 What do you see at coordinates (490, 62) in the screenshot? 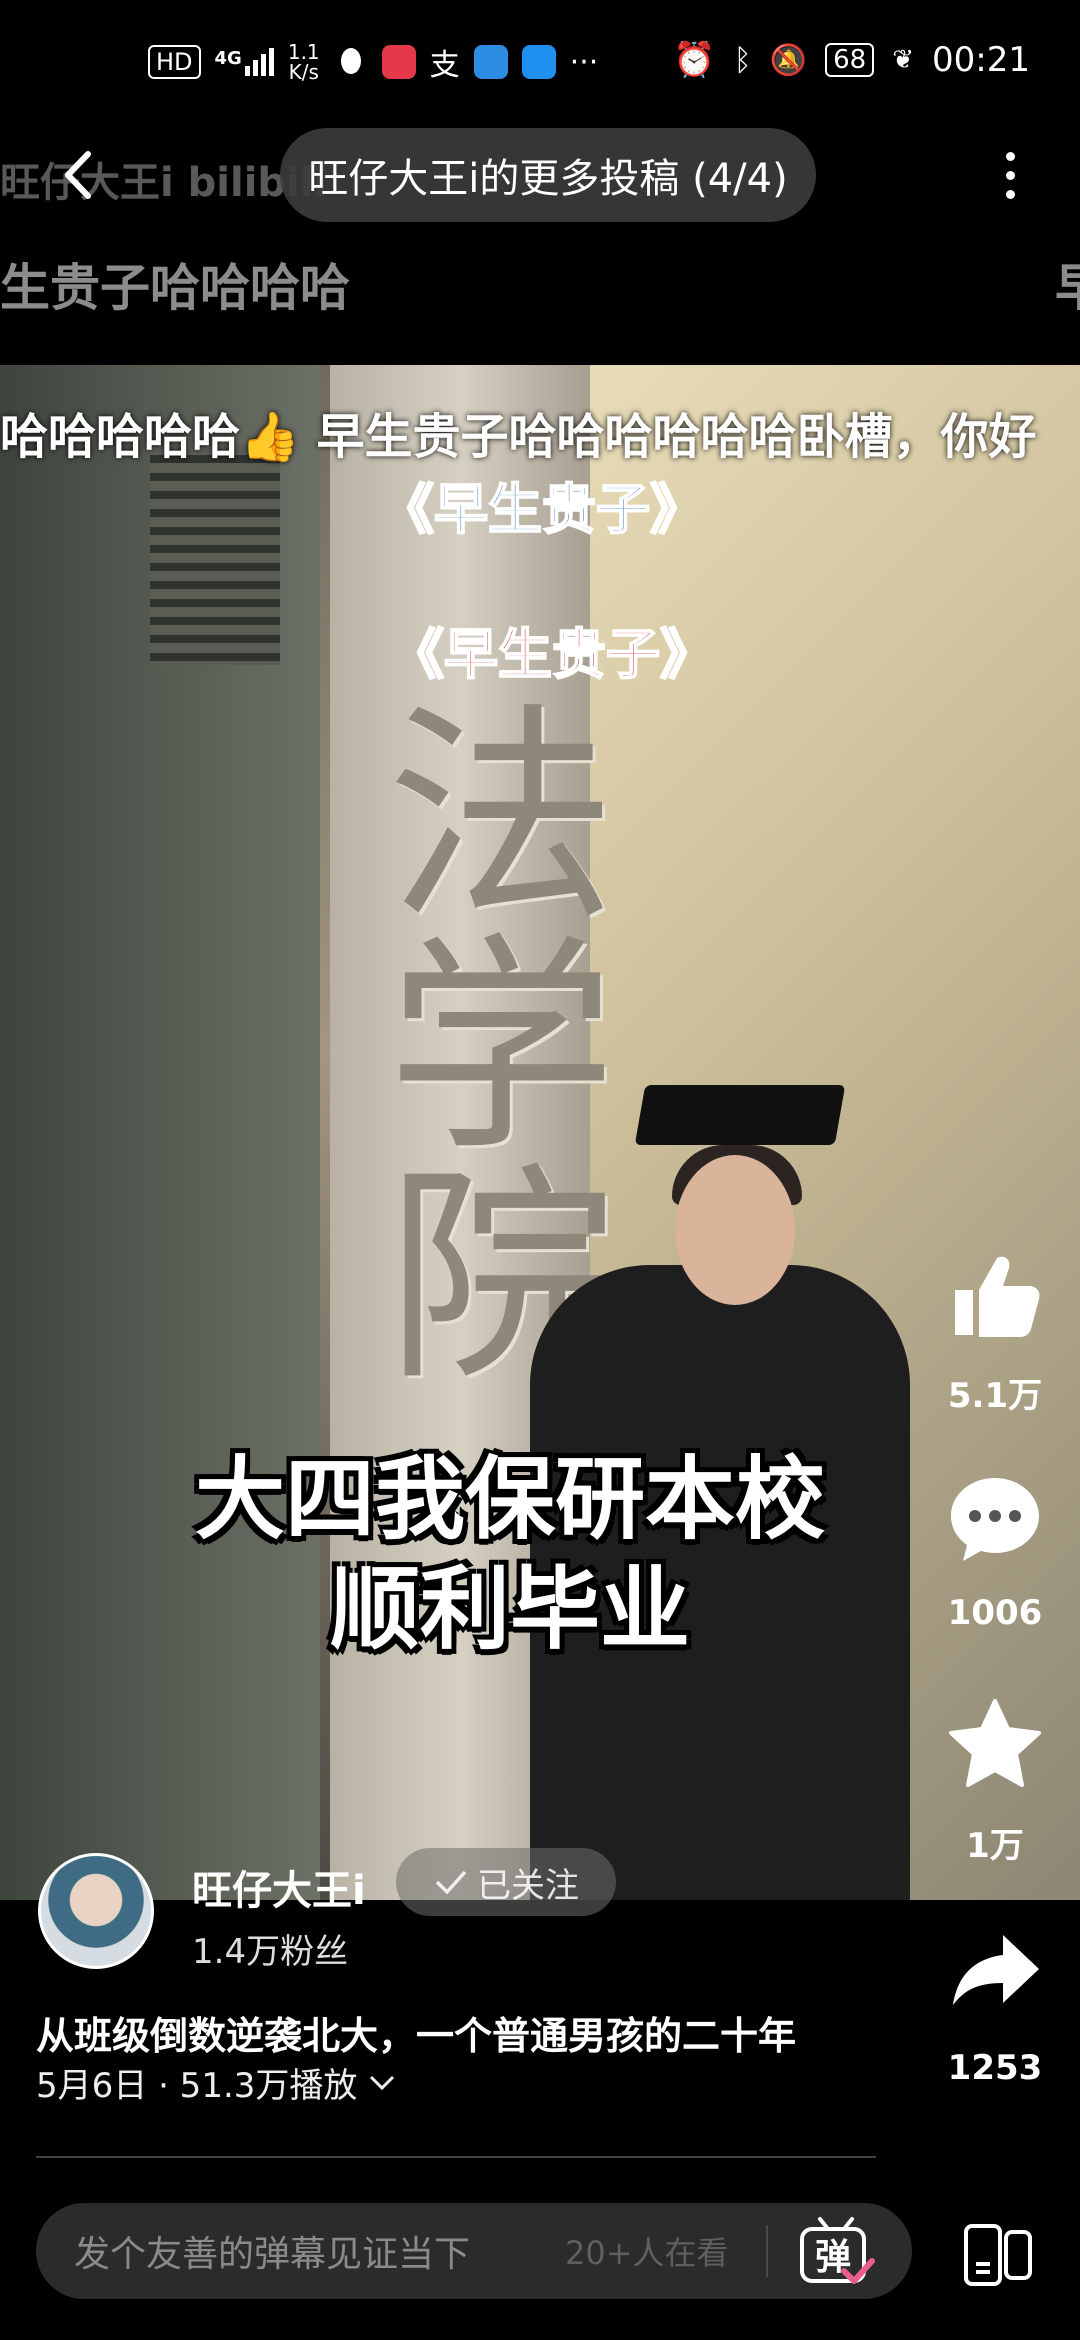
I see `weather-icon` at bounding box center [490, 62].